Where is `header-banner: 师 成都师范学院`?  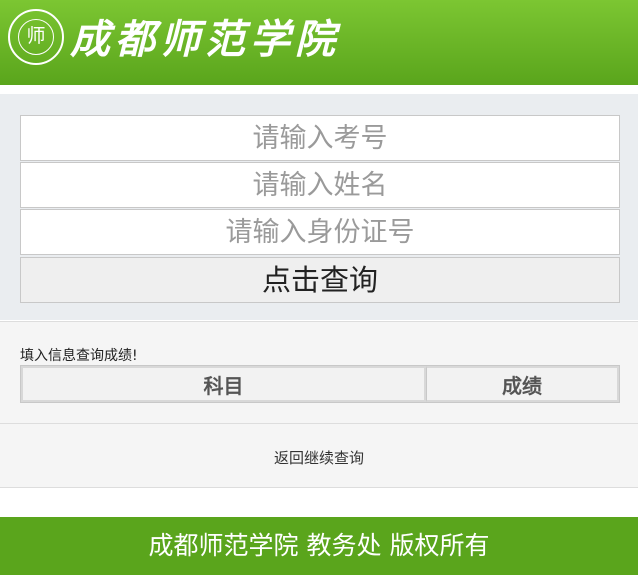
header-banner: 师 成都师范学院 is located at coordinates (319, 42).